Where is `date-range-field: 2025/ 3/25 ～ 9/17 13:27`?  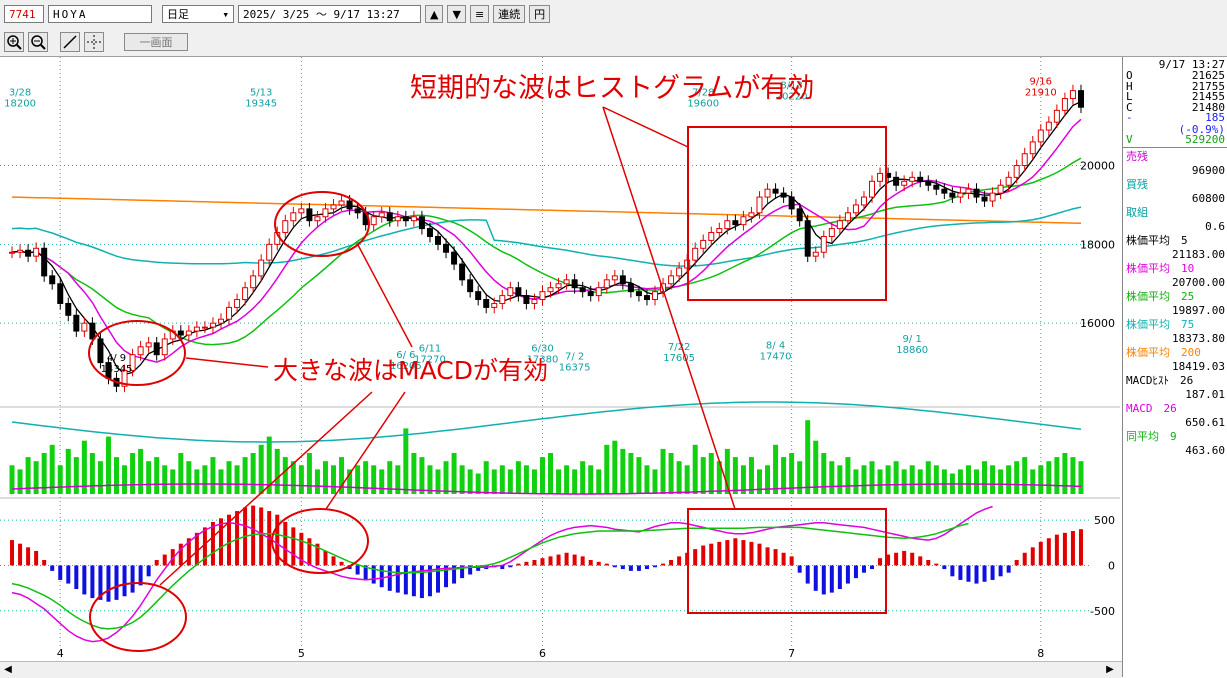 date-range-field: 2025/ 3/25 ～ 9/17 13:27 is located at coordinates (329, 14).